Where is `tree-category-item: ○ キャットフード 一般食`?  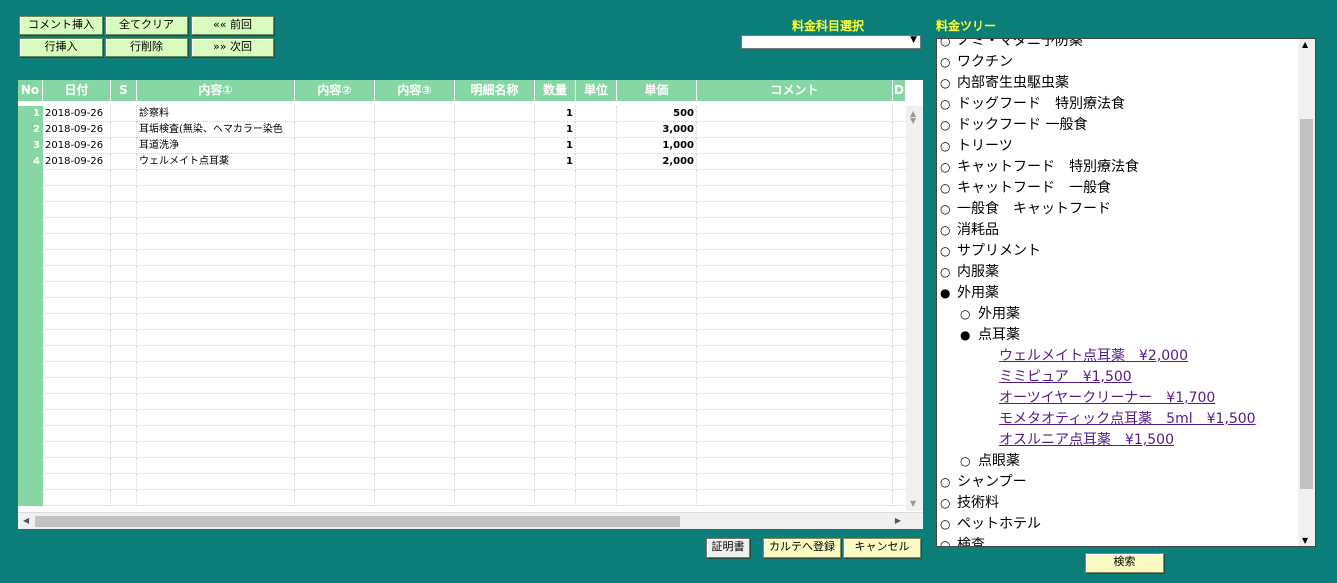 tree-category-item: ○ キャットフード 一般食 is located at coordinates (1118, 188).